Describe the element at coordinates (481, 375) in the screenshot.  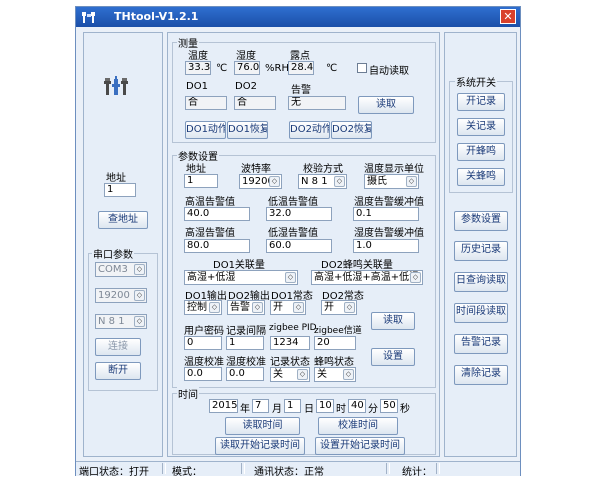
I see `clear-record-button: 清除记录` at that location.